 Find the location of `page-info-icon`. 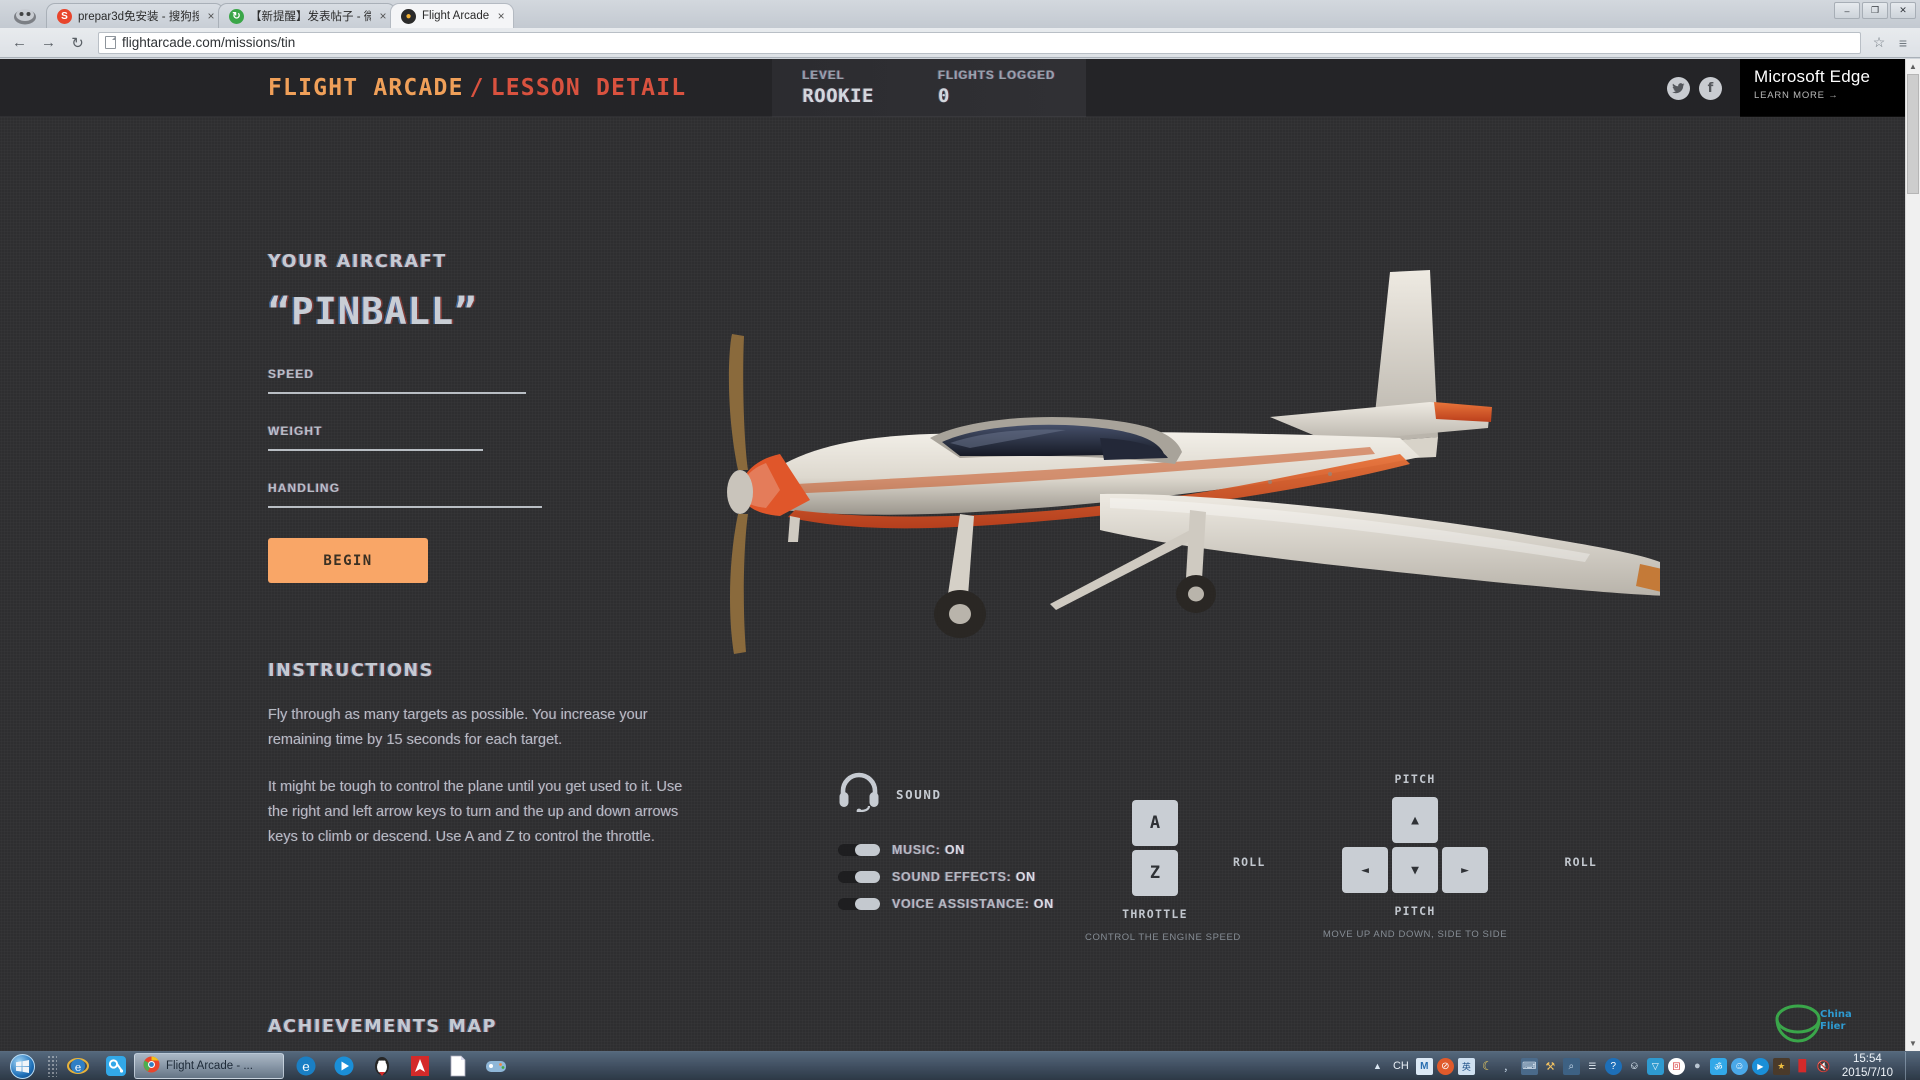

page-info-icon is located at coordinates (110, 42).